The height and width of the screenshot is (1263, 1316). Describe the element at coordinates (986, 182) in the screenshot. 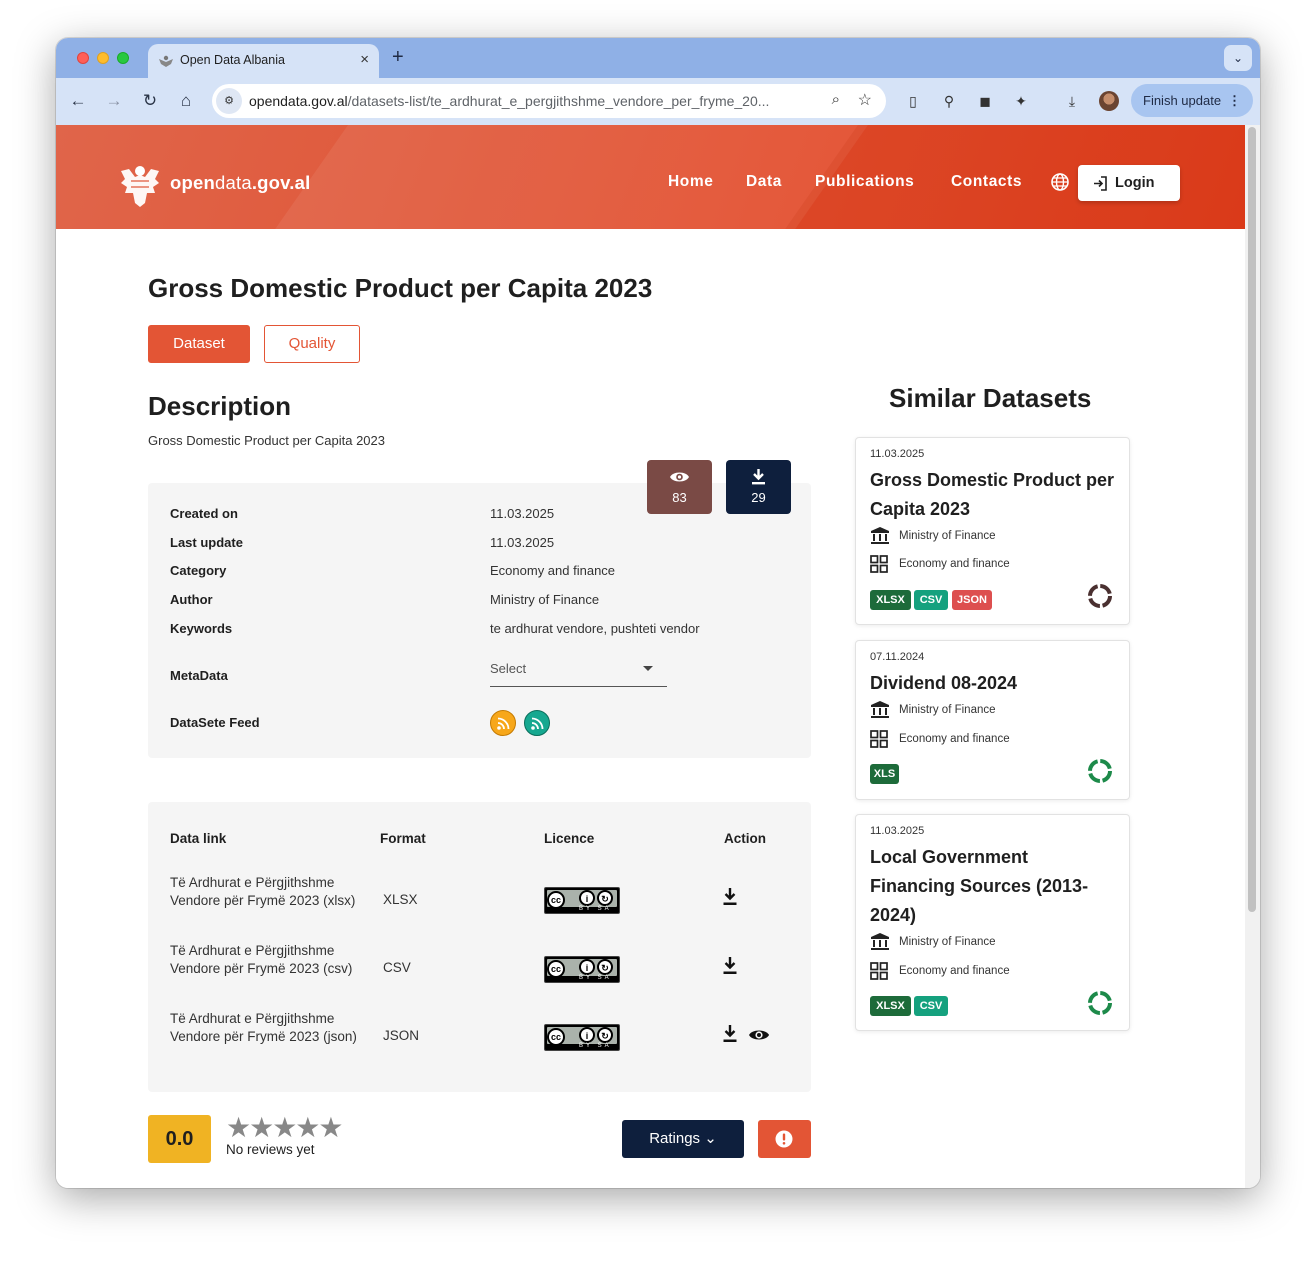

I see `nav-contacts: Contacts` at that location.